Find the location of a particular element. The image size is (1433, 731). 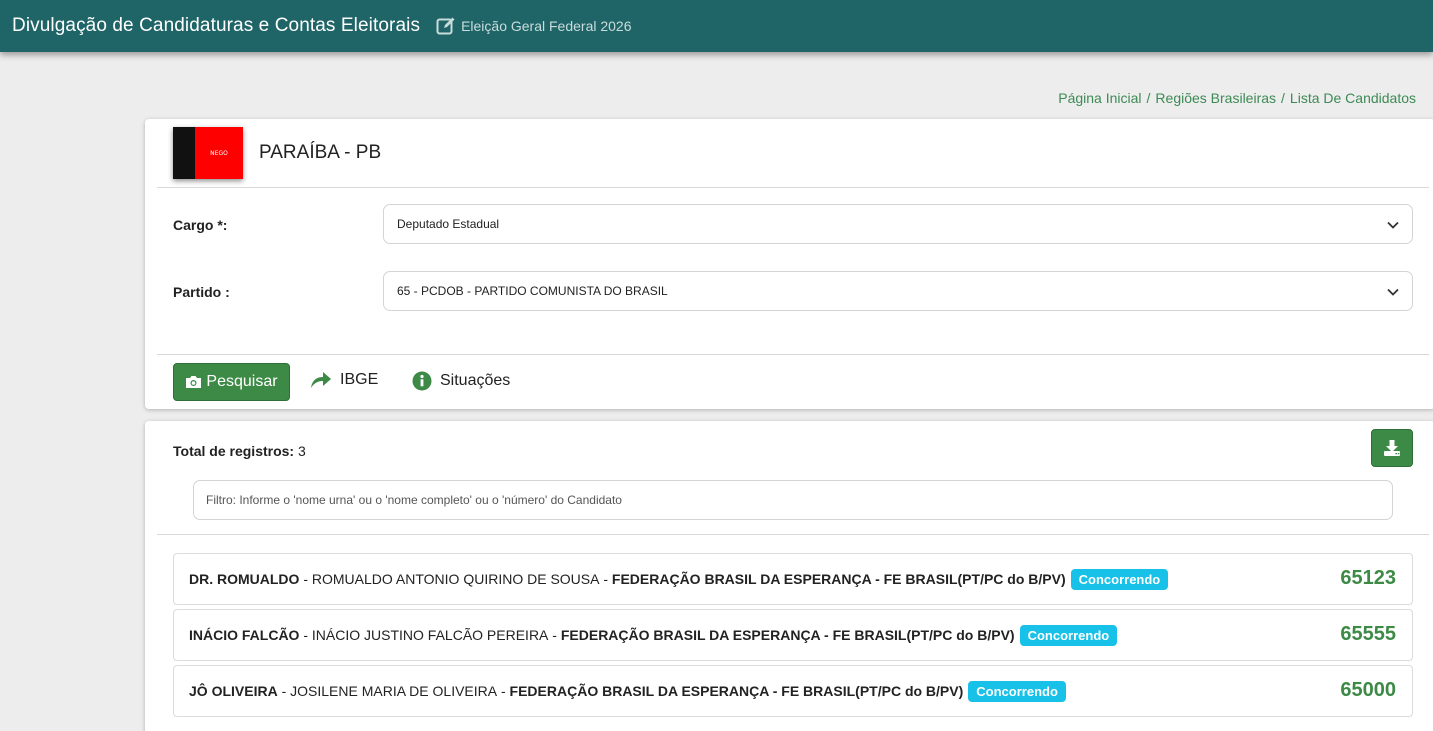

cargo-label: Cargo *: is located at coordinates (200, 225).